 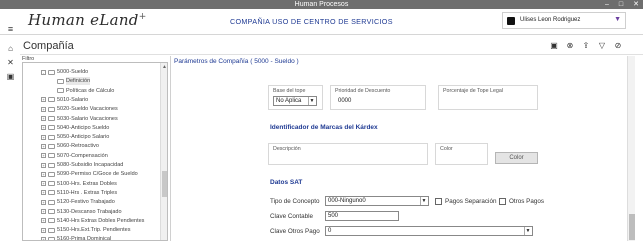 I want to click on close-window-button: ✕, so click(x=636, y=4).